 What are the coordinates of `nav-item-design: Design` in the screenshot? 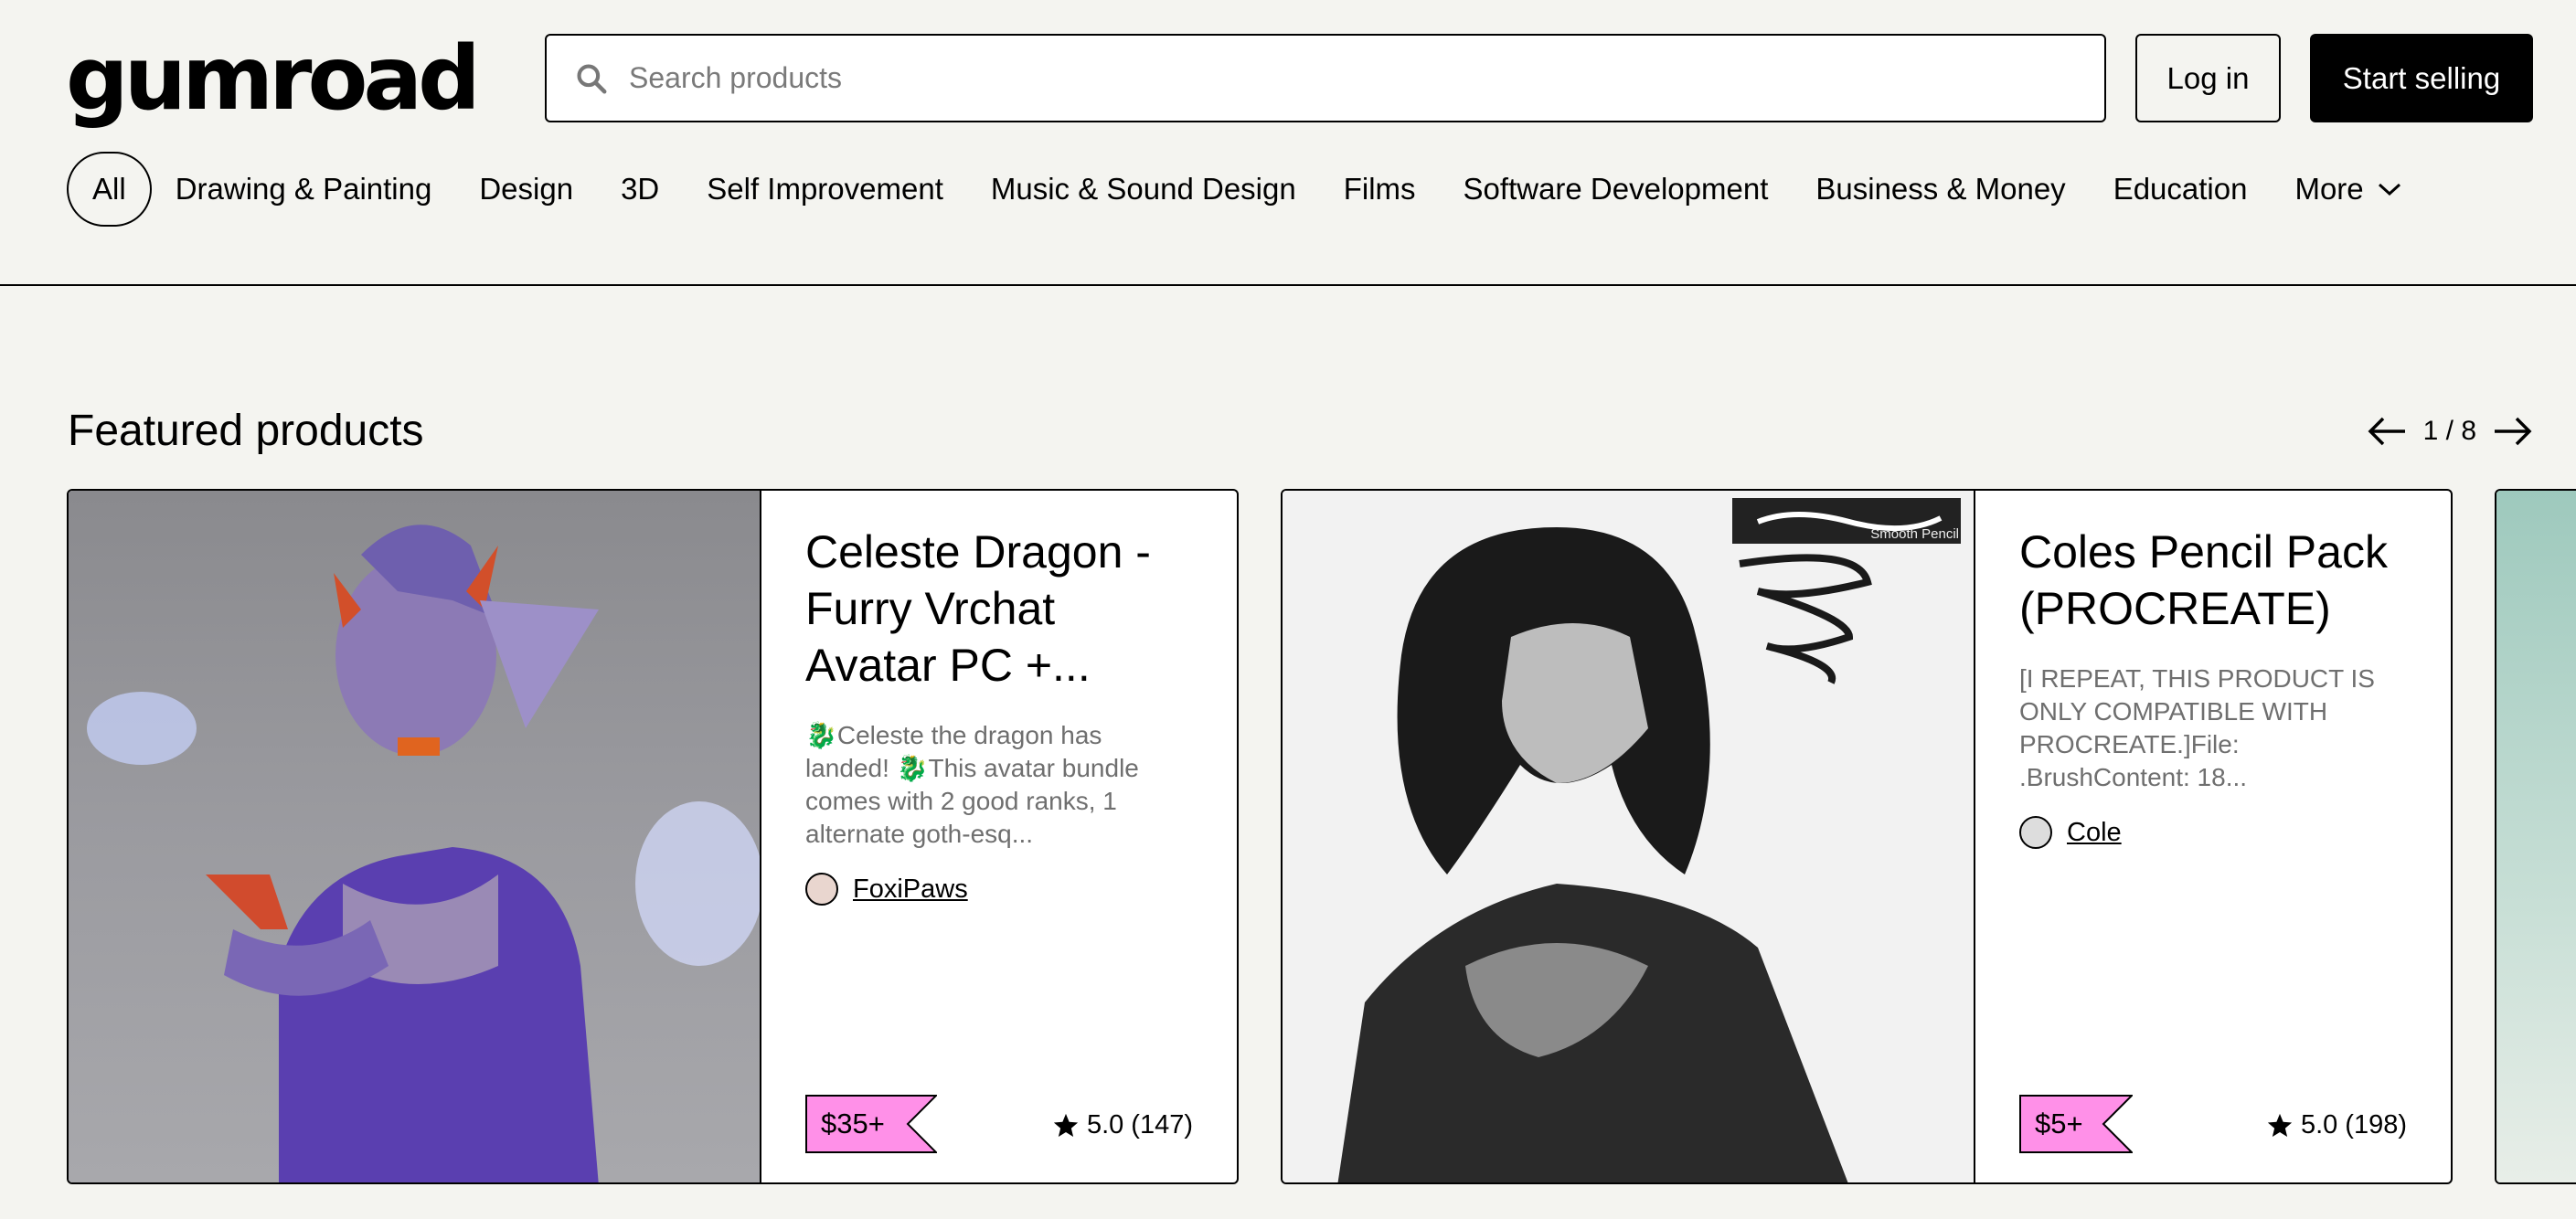 It's located at (526, 189).